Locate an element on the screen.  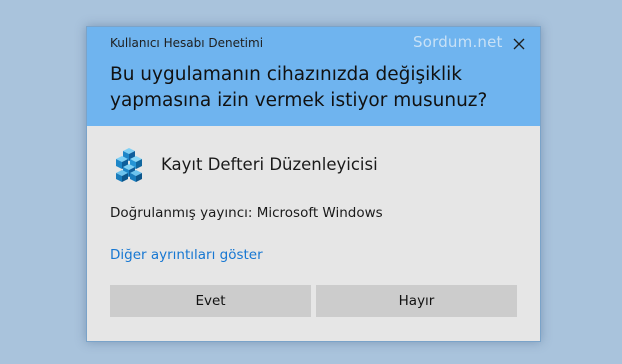
publisher-info: Doğrulanmış yayıncı: Microsoft Windows is located at coordinates (246, 213).